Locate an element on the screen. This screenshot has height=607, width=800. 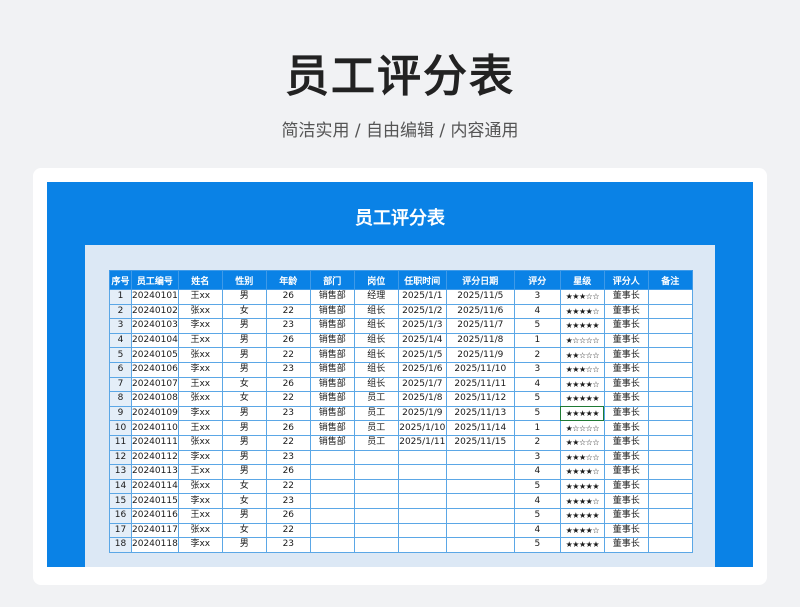
cell-employee-id: 20240112 is located at coordinates (155, 457).